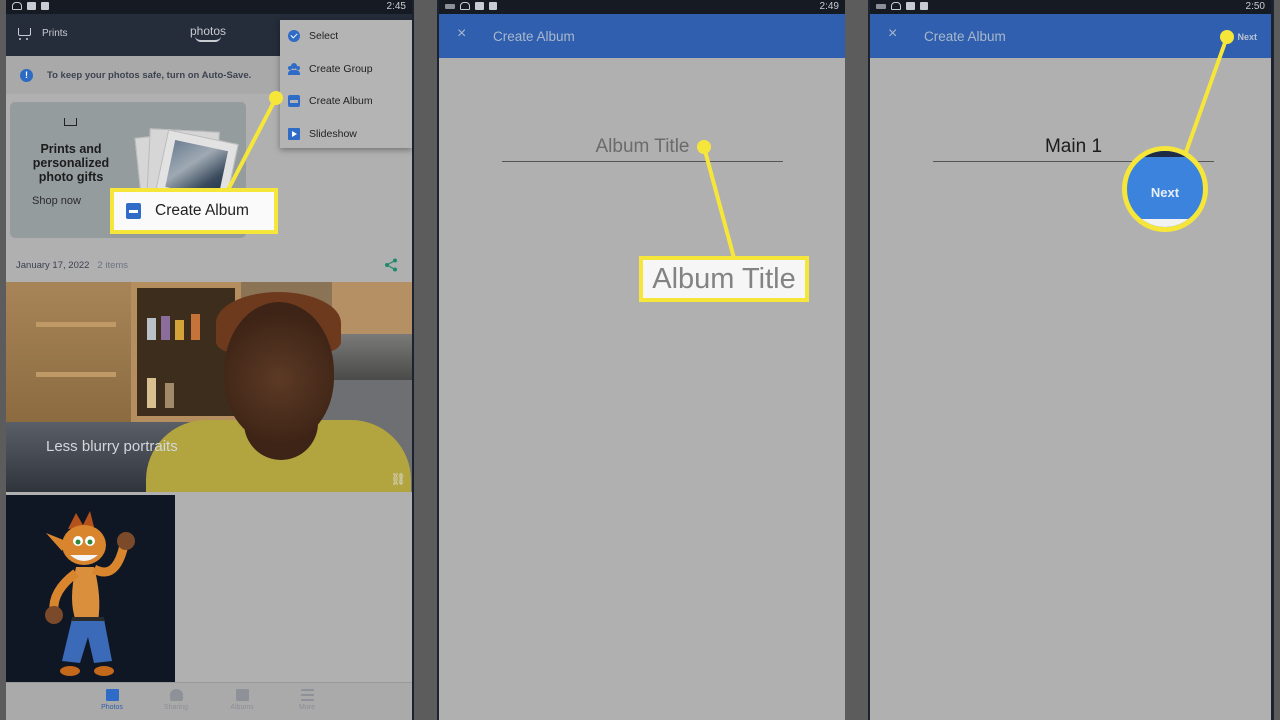 Image resolution: width=1280 pixels, height=720 pixels. Describe the element at coordinates (208, 265) in the screenshot. I see `timeline-header: January 17, 2022 2 items` at that location.